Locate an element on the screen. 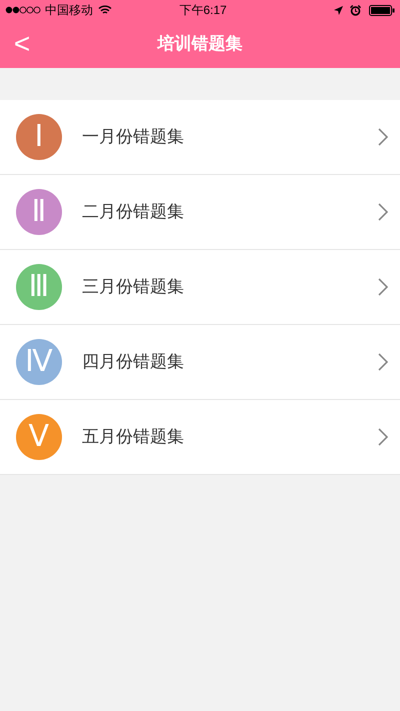 The width and height of the screenshot is (400, 711). list-item: Ⅳ 四月份错题集 is located at coordinates (200, 362).